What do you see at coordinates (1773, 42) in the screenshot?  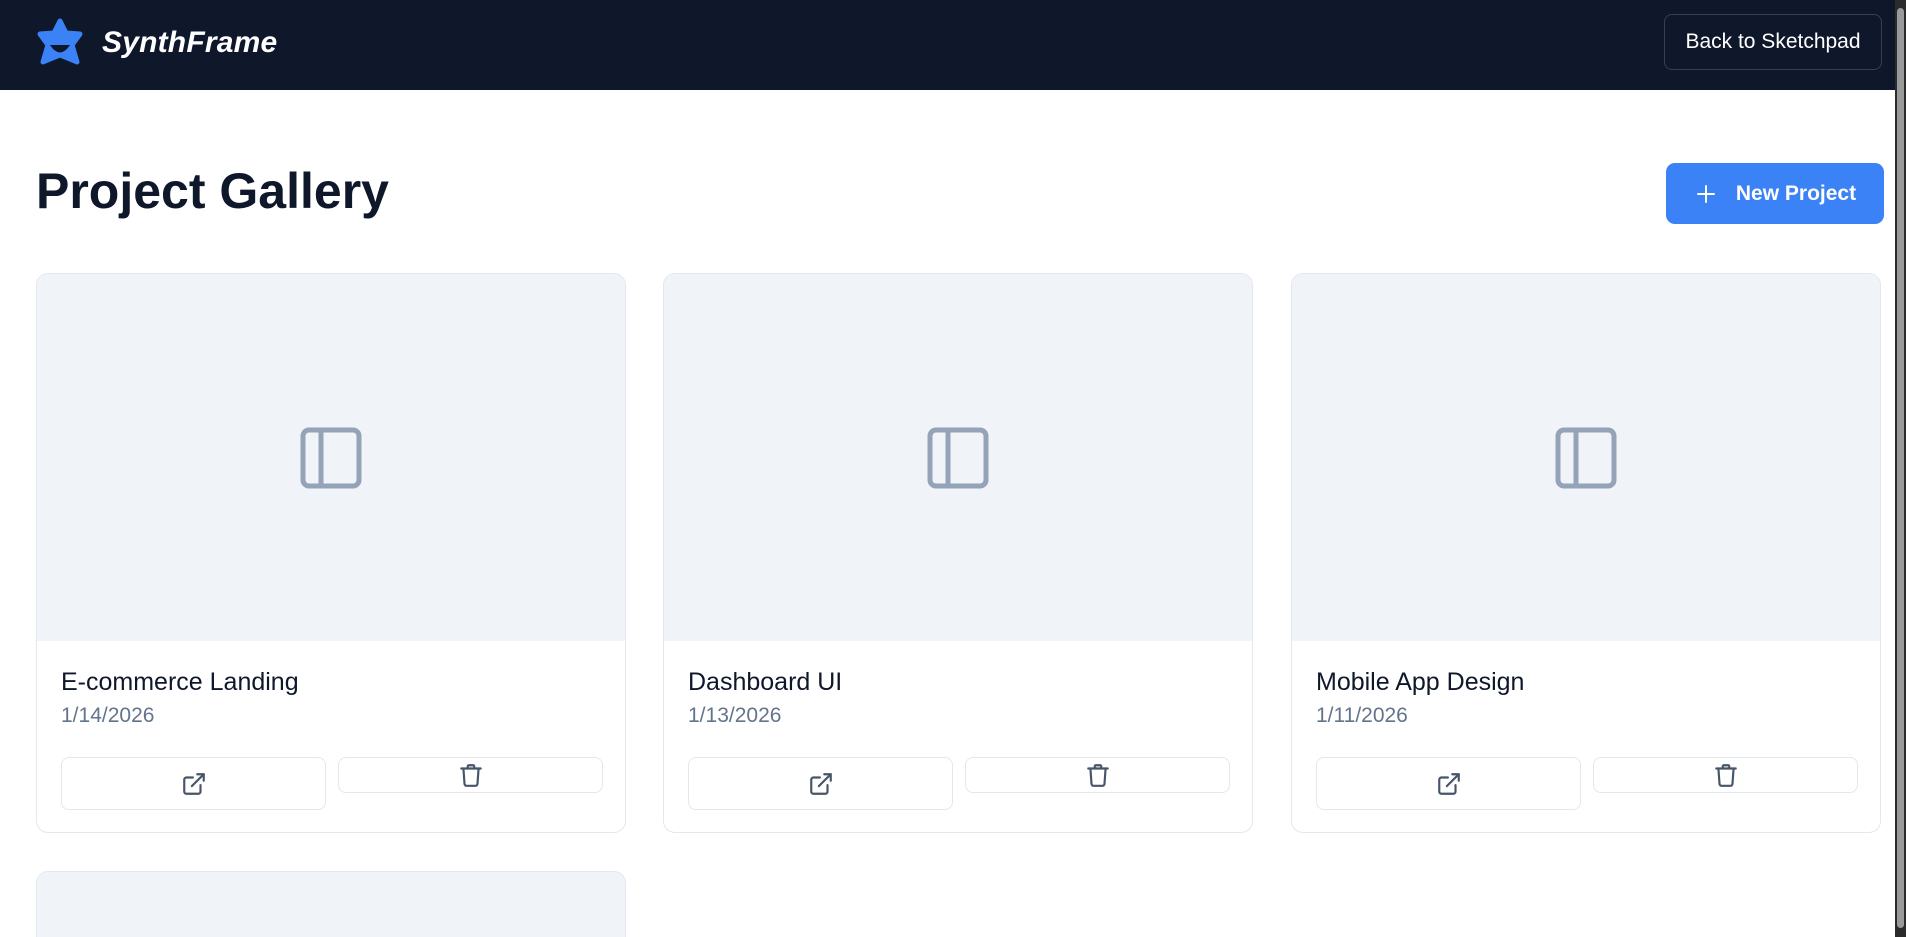 I see `back-to-sketchpad-button: Back to Sketchpad` at bounding box center [1773, 42].